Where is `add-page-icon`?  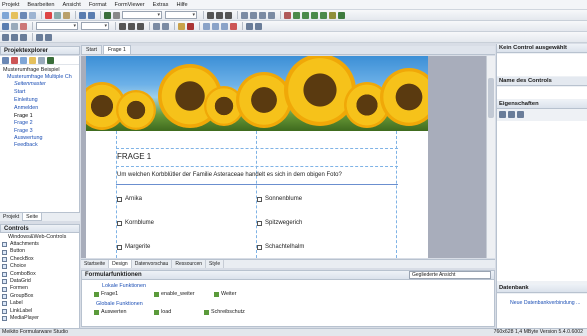 add-page-icon is located at coordinates (23, 60).